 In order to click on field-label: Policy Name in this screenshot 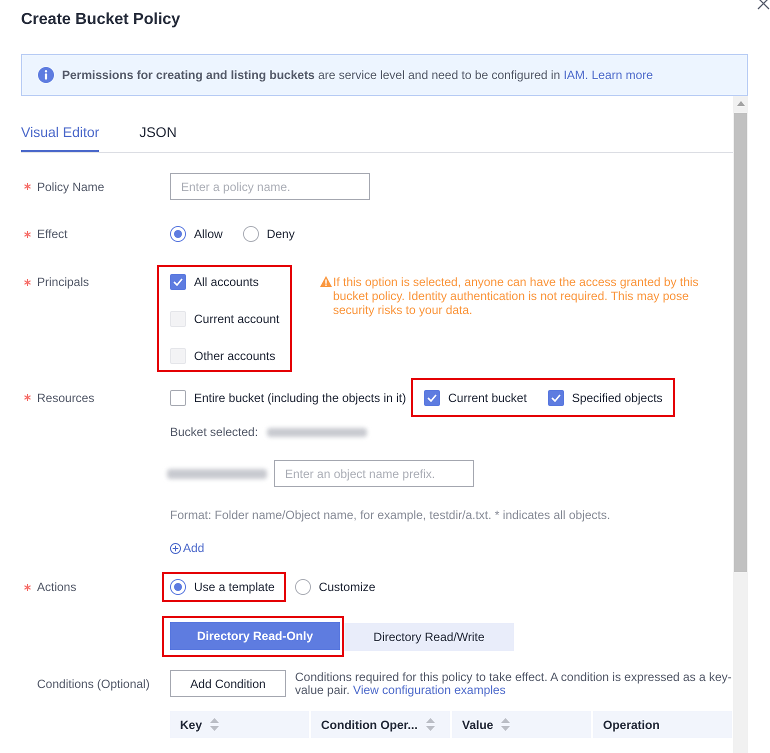, I will do `click(70, 187)`.